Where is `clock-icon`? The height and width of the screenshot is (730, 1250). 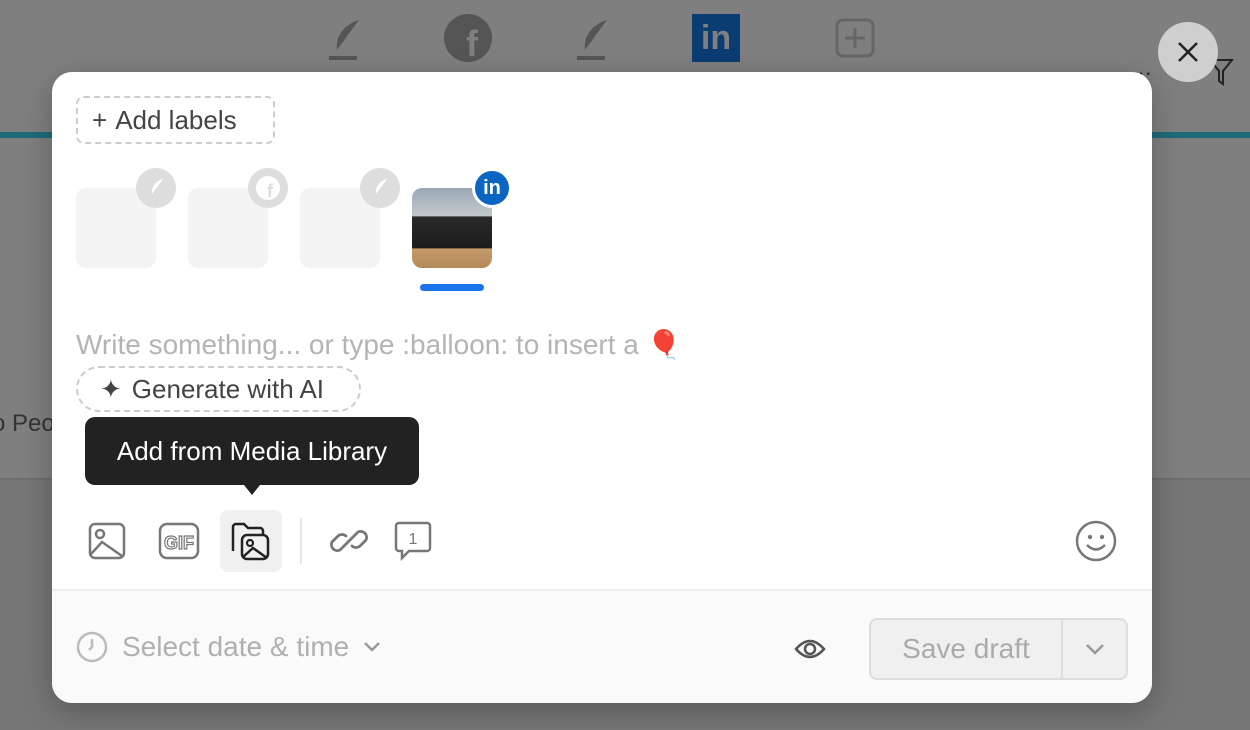
clock-icon is located at coordinates (92, 647).